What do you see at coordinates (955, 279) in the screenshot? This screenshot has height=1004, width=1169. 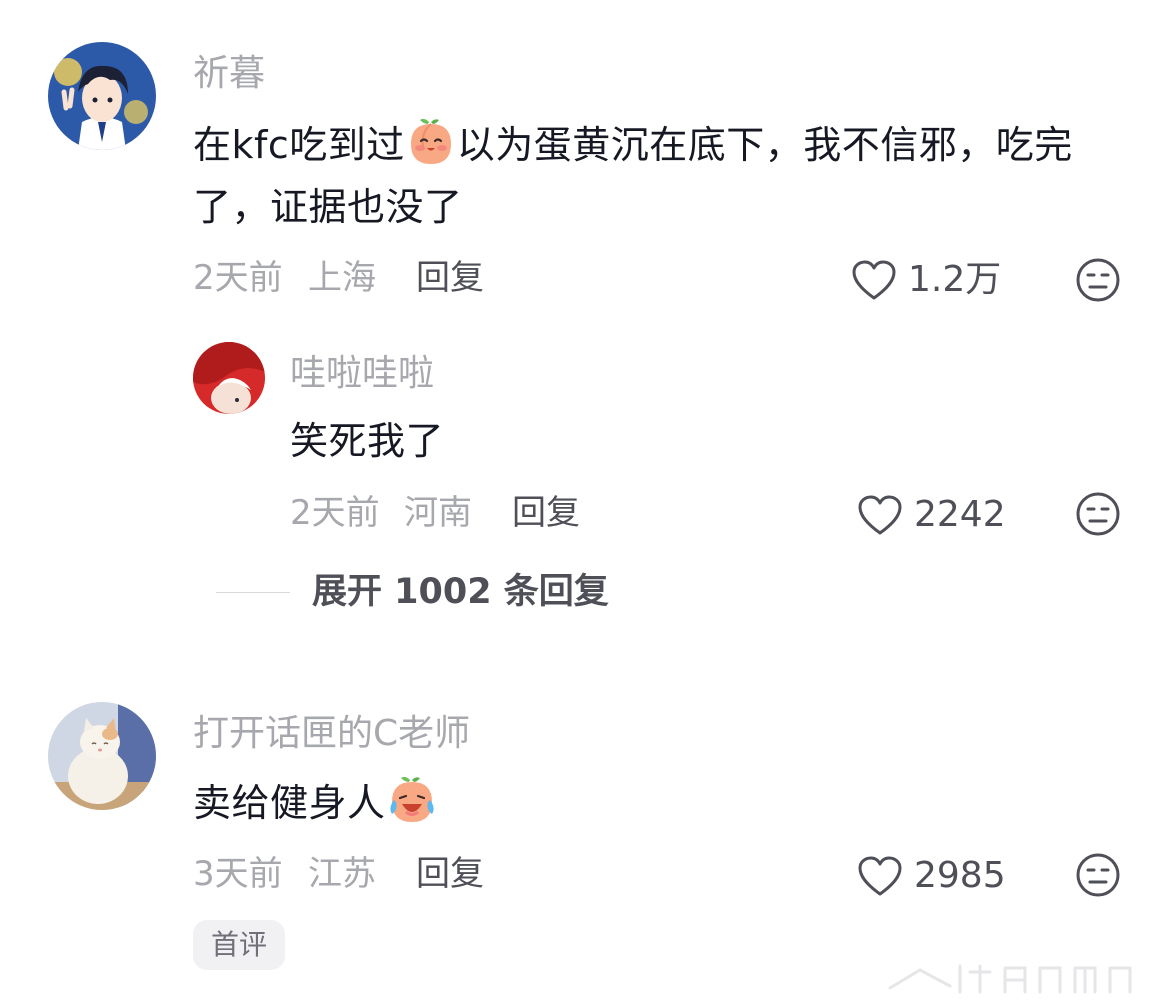 I see `like-count: 1.2万` at bounding box center [955, 279].